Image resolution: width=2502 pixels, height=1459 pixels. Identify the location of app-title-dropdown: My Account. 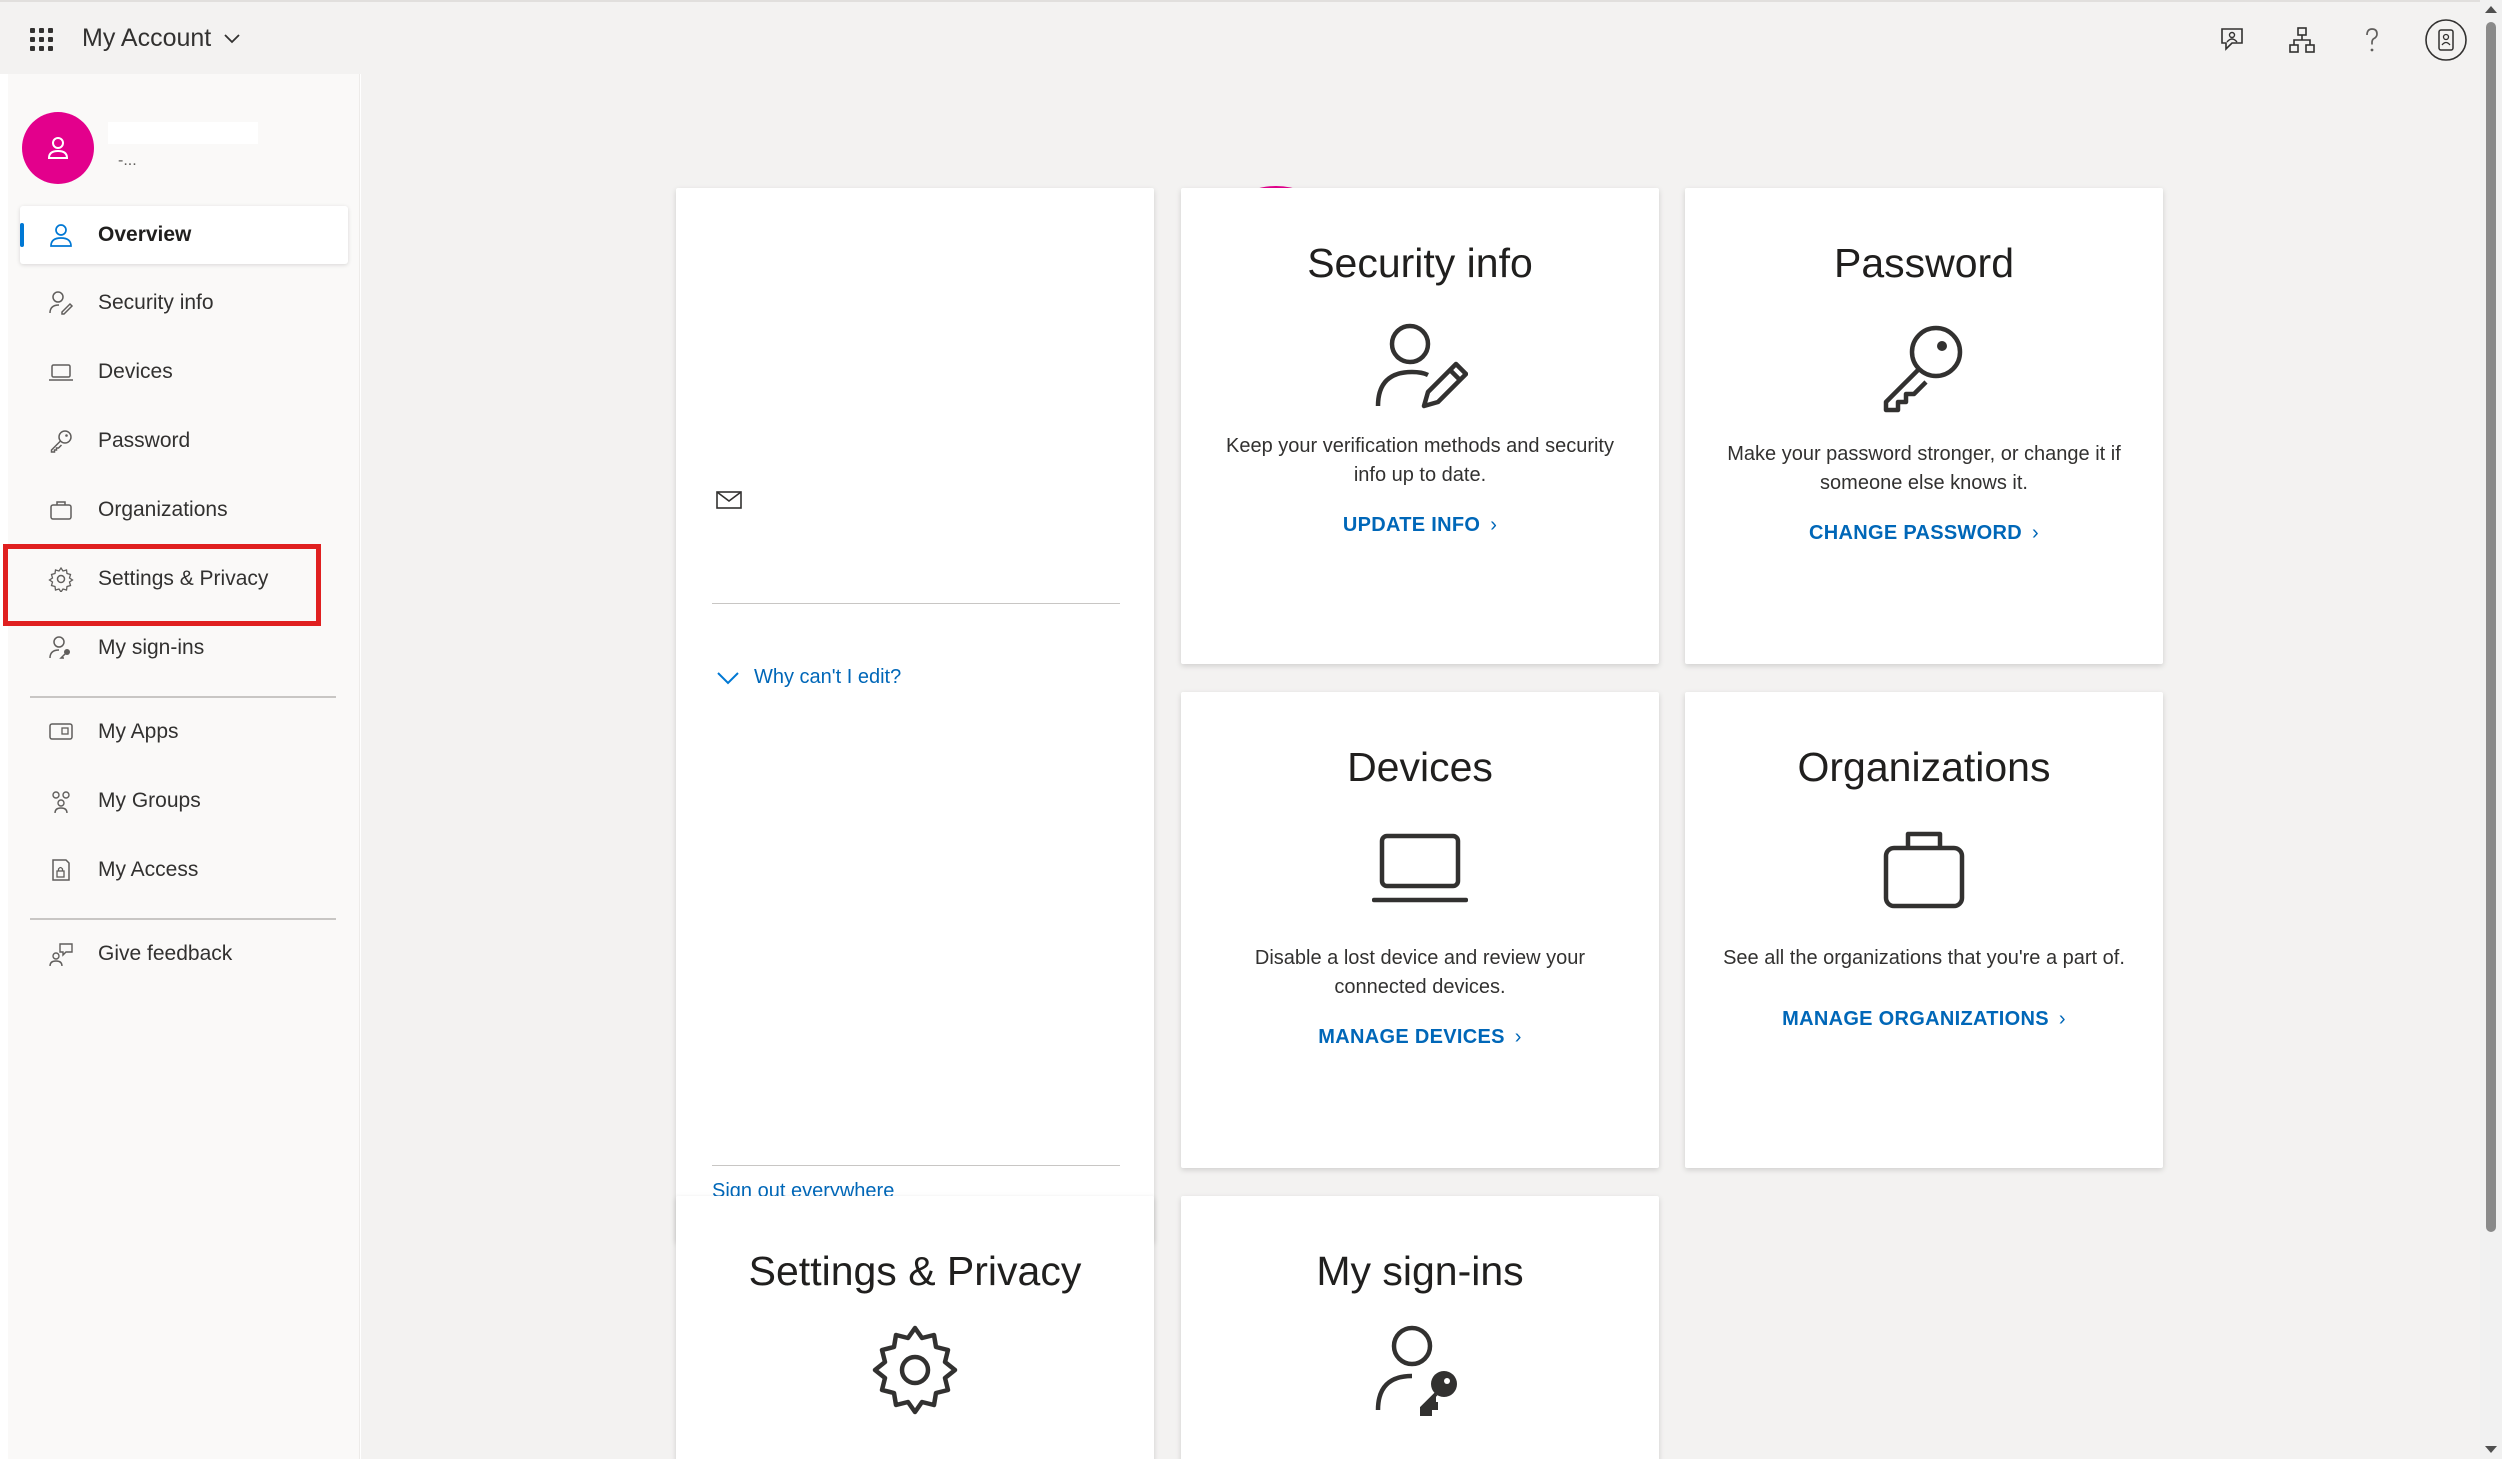
(161, 38).